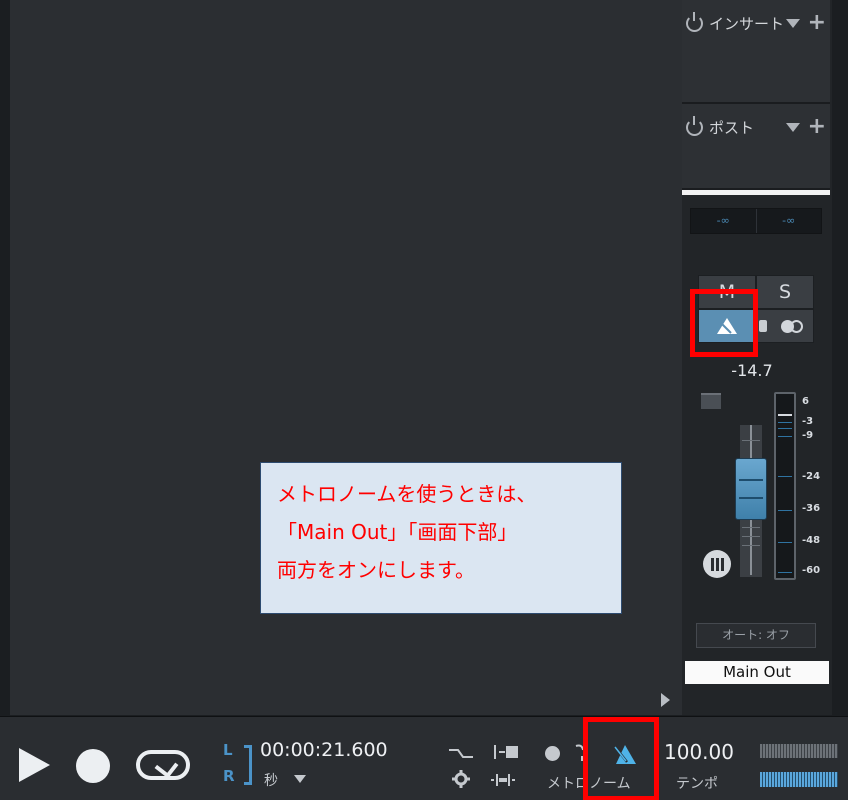  What do you see at coordinates (397, 532) in the screenshot?
I see `callout-line-2: 「Main Out」「画面下部」` at bounding box center [397, 532].